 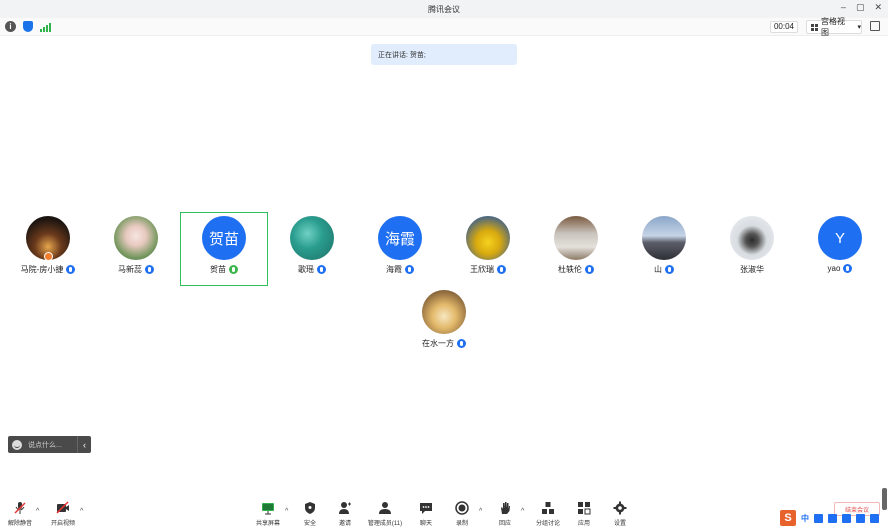 What do you see at coordinates (345, 514) in the screenshot?
I see `invite-button: 邀请` at bounding box center [345, 514].